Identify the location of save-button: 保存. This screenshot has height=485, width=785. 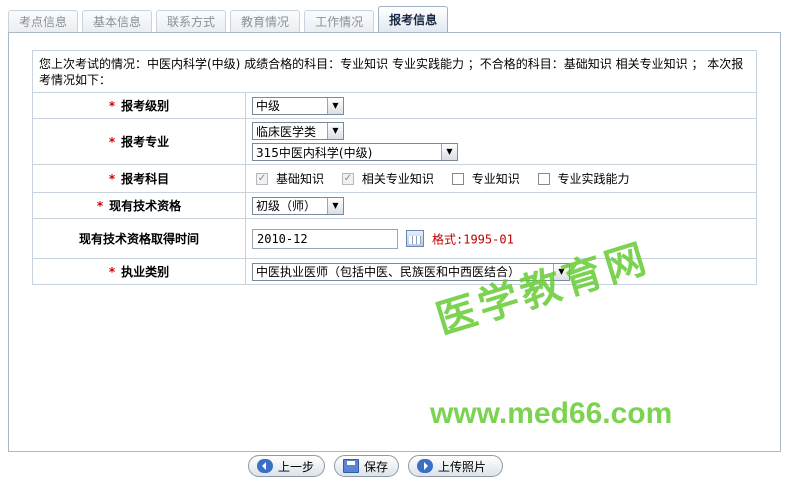
(367, 466).